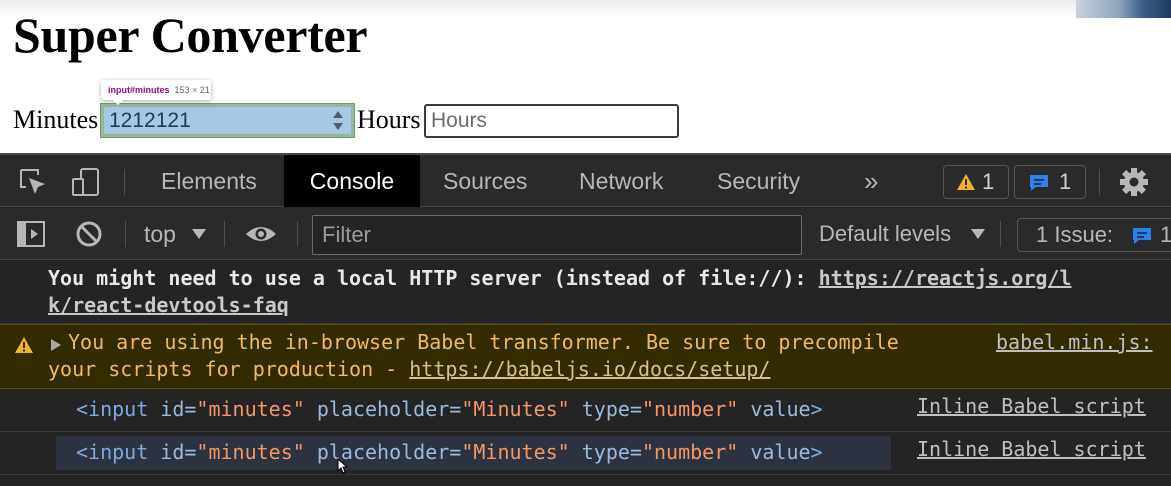 Image resolution: width=1171 pixels, height=486 pixels. I want to click on hours-input: Hours, so click(551, 121).